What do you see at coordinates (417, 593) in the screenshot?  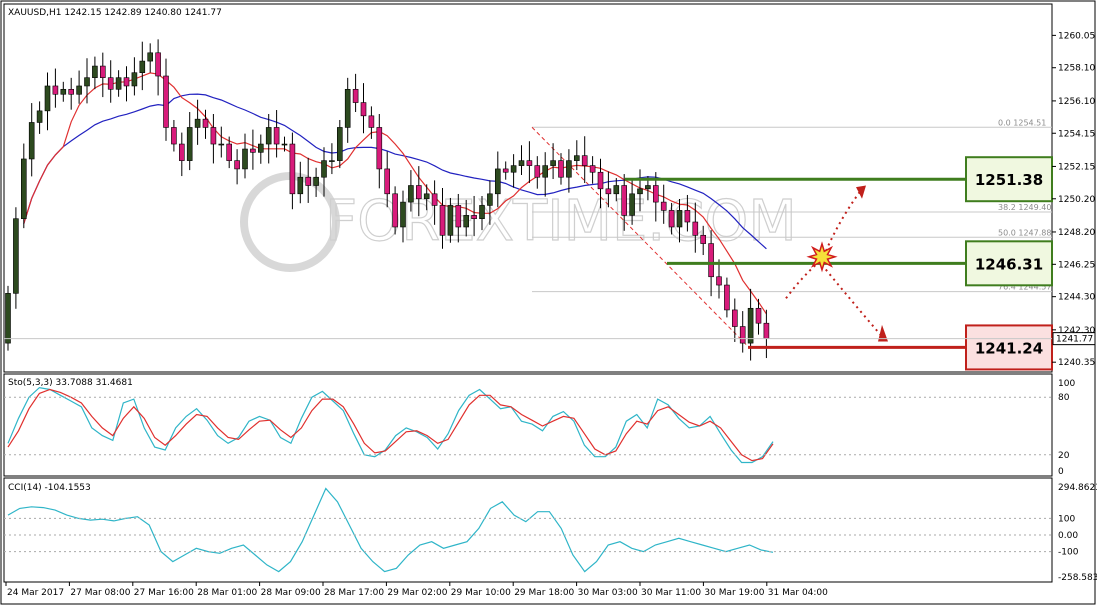 I see `time-tick-label: 29 Mar 02:00` at bounding box center [417, 593].